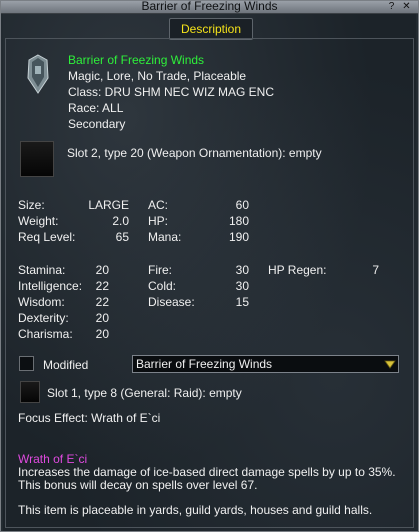 This screenshot has width=419, height=532. What do you see at coordinates (238, 221) in the screenshot?
I see `stat-hp-value: 180` at bounding box center [238, 221].